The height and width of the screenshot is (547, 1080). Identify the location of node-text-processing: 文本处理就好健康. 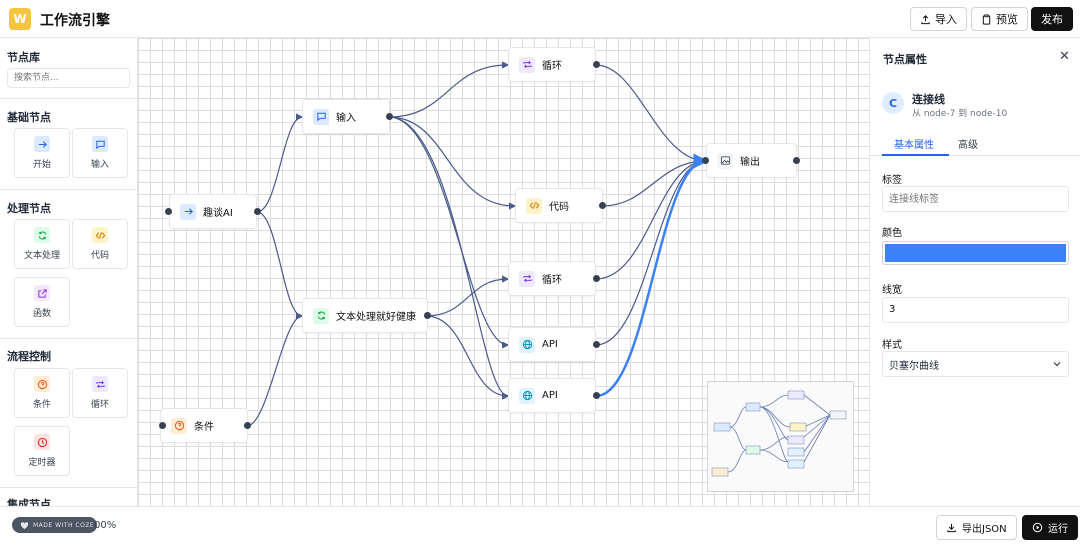
(365, 315).